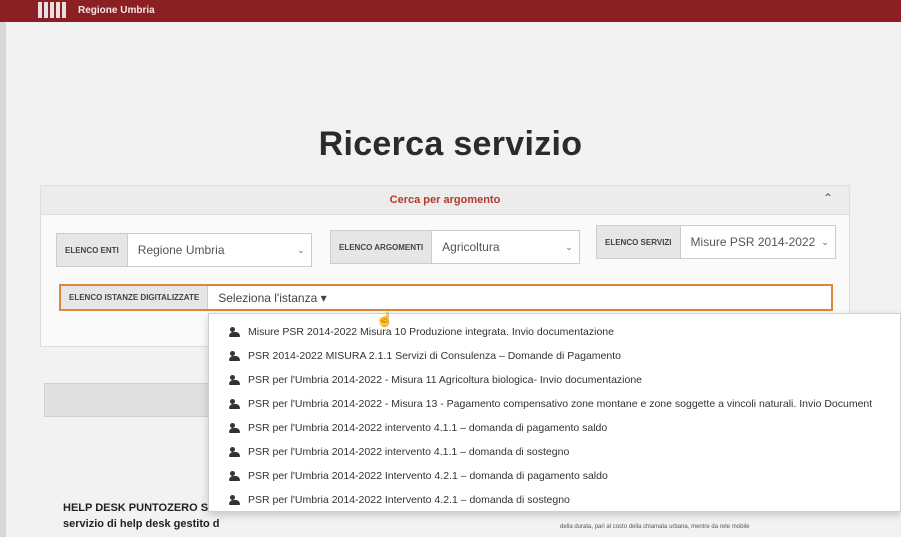  I want to click on argomenti-label: ELENCO ARGOMENTI, so click(382, 247).